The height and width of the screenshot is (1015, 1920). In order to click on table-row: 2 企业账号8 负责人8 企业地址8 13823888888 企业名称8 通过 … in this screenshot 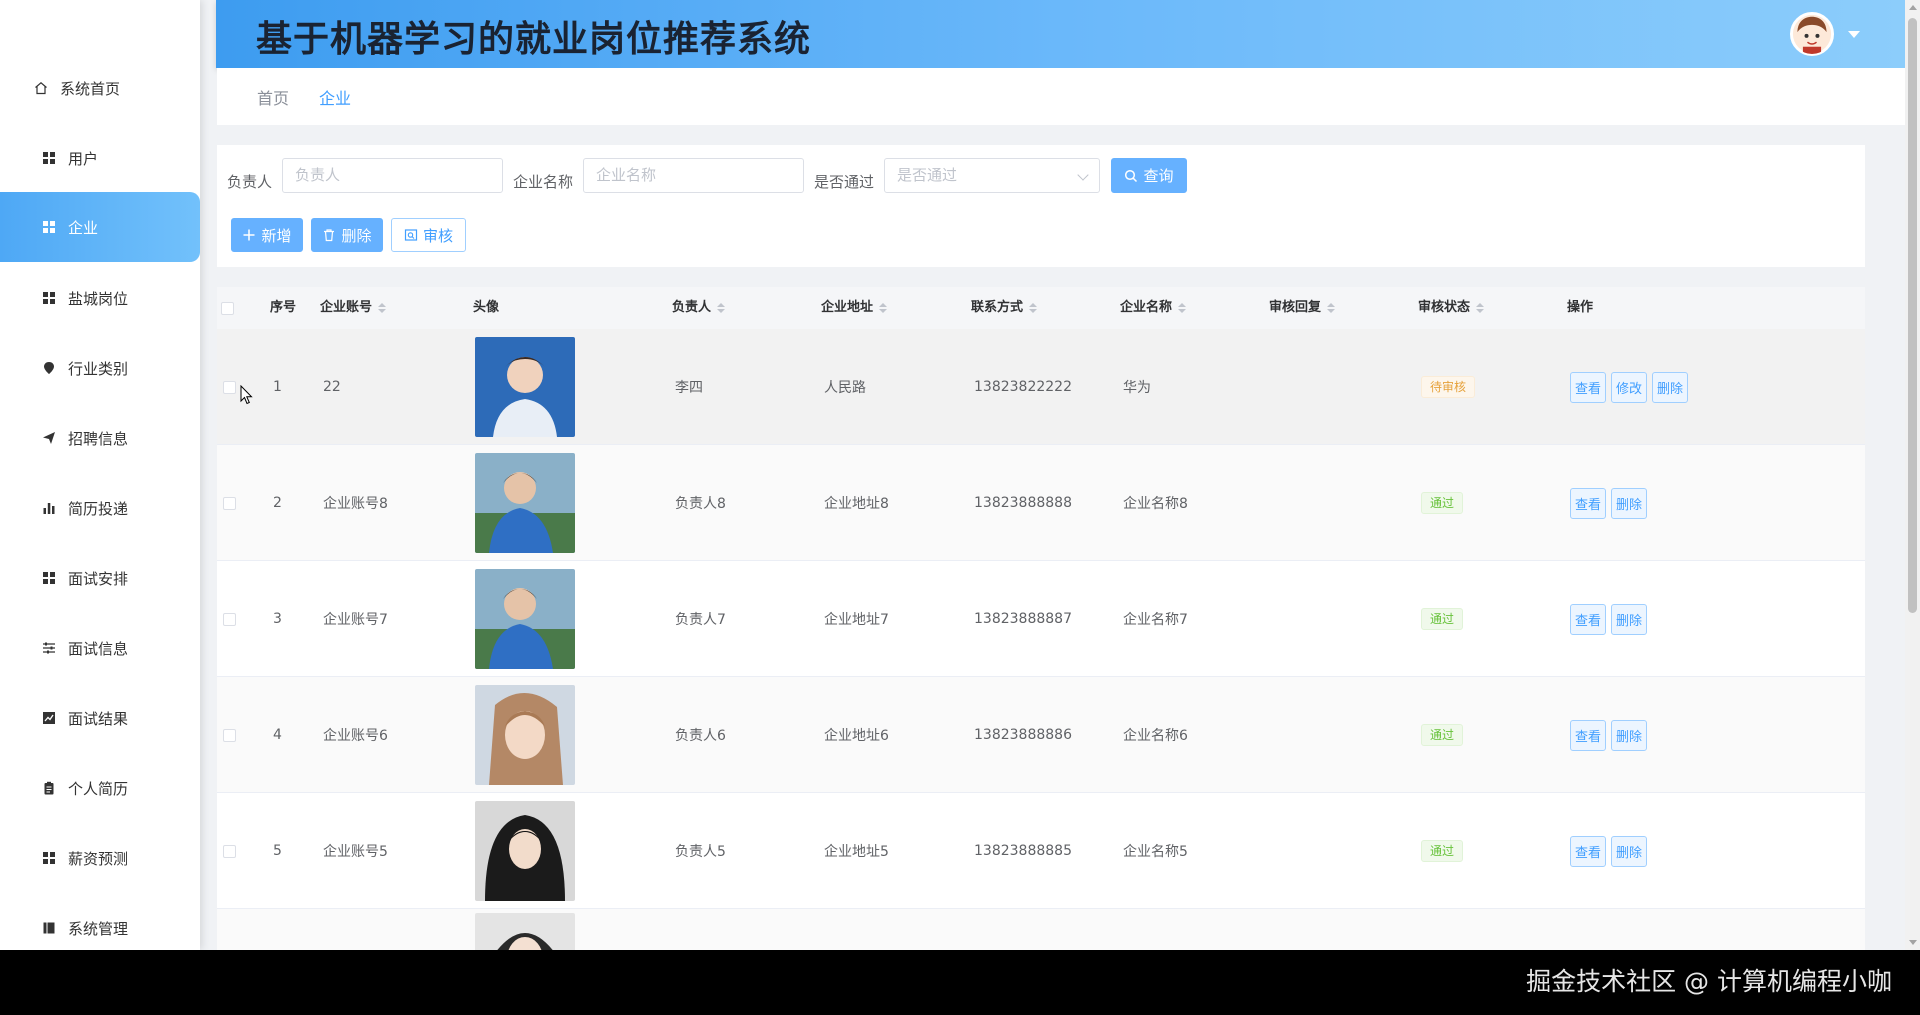, I will do `click(1041, 503)`.